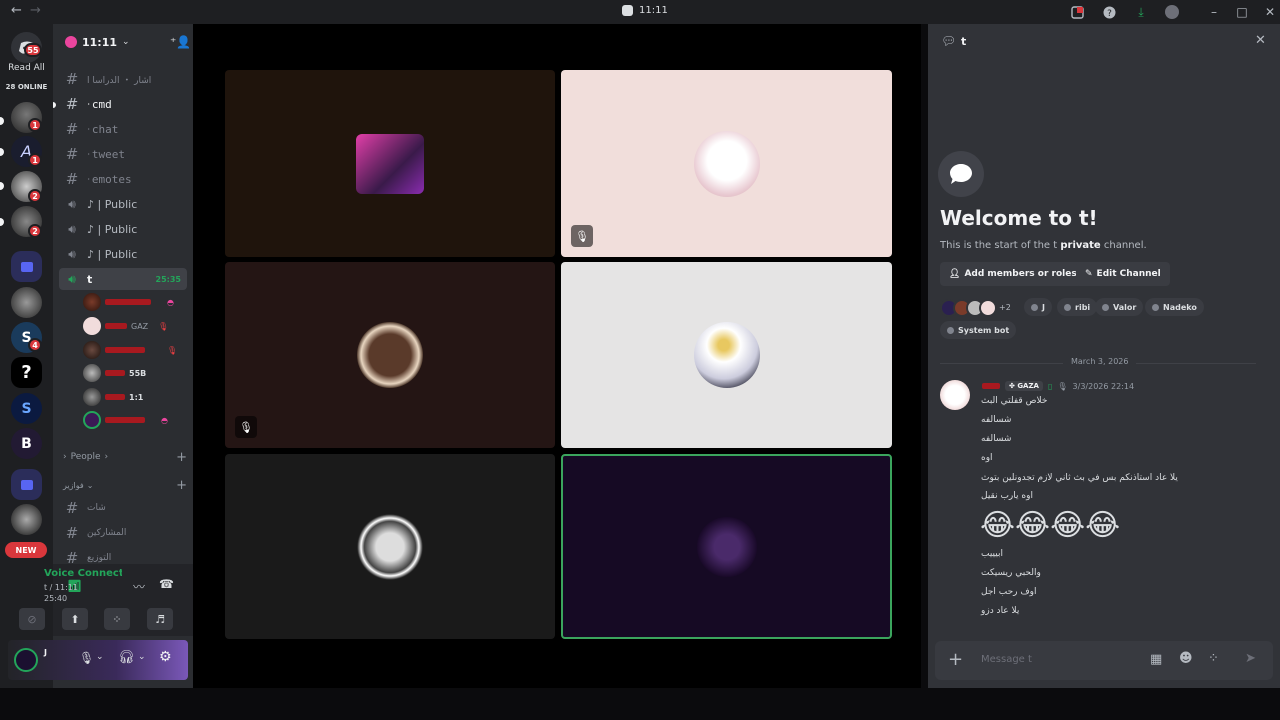 This screenshot has width=1280, height=720. Describe the element at coordinates (1172, 12) in the screenshot. I see `avatar-icon` at that location.